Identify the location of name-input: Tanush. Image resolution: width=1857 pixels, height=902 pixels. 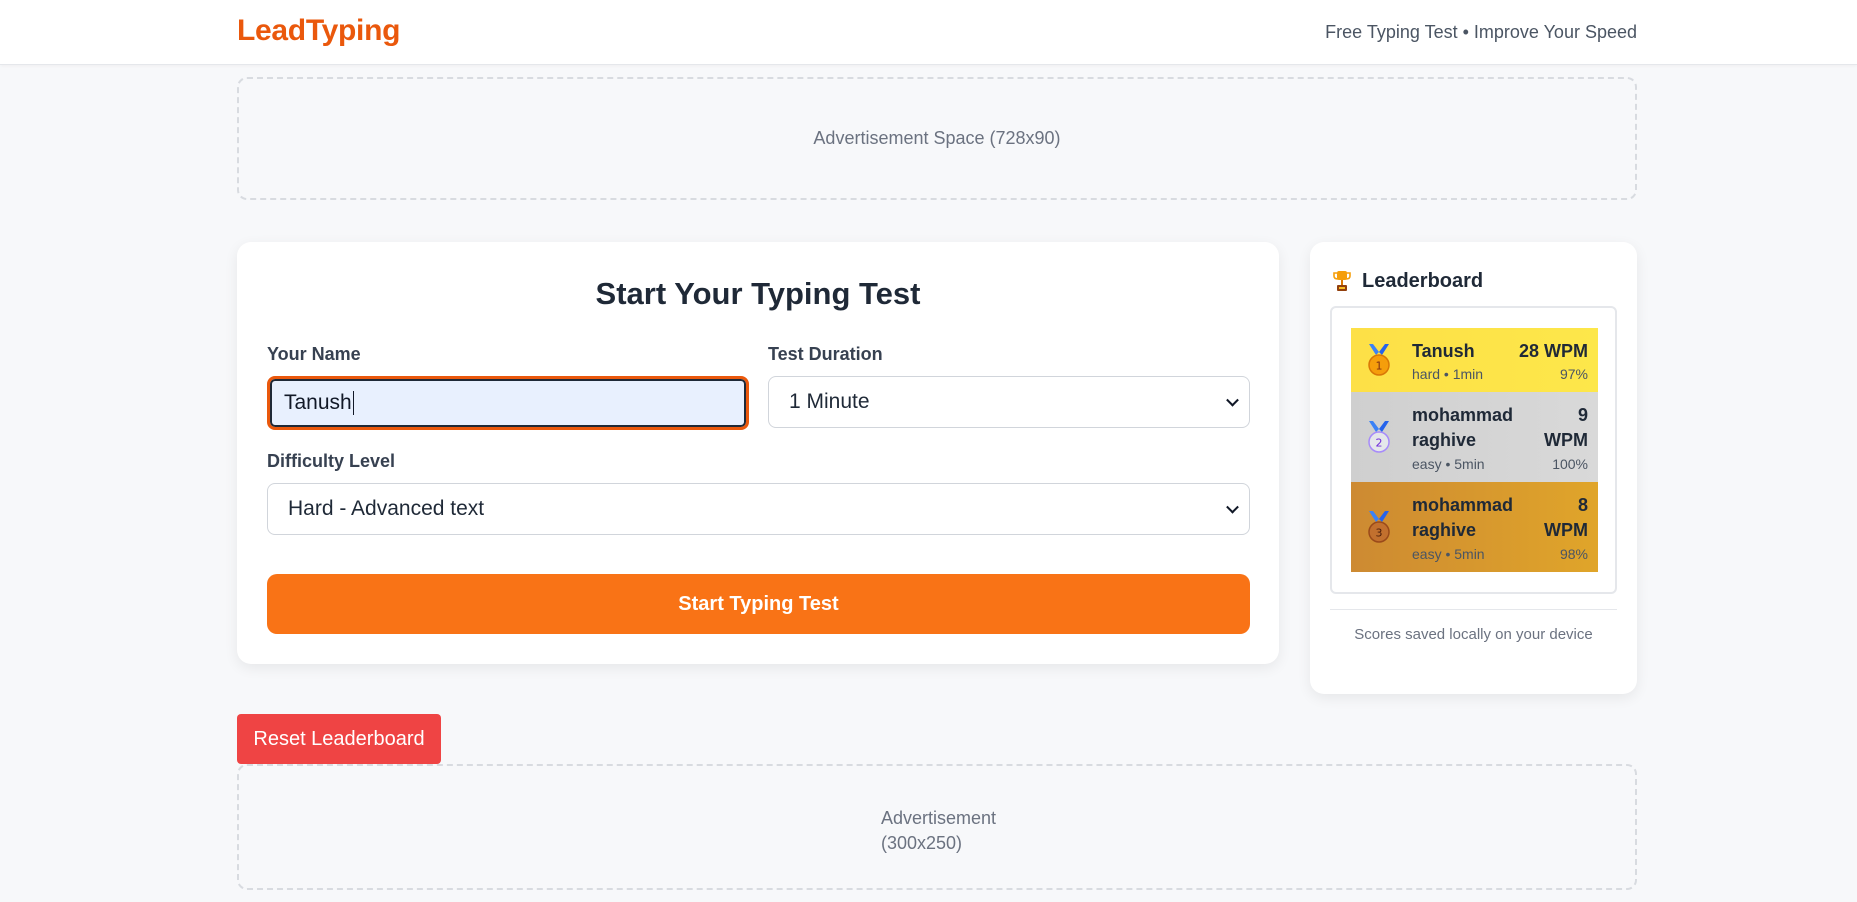
(508, 403).